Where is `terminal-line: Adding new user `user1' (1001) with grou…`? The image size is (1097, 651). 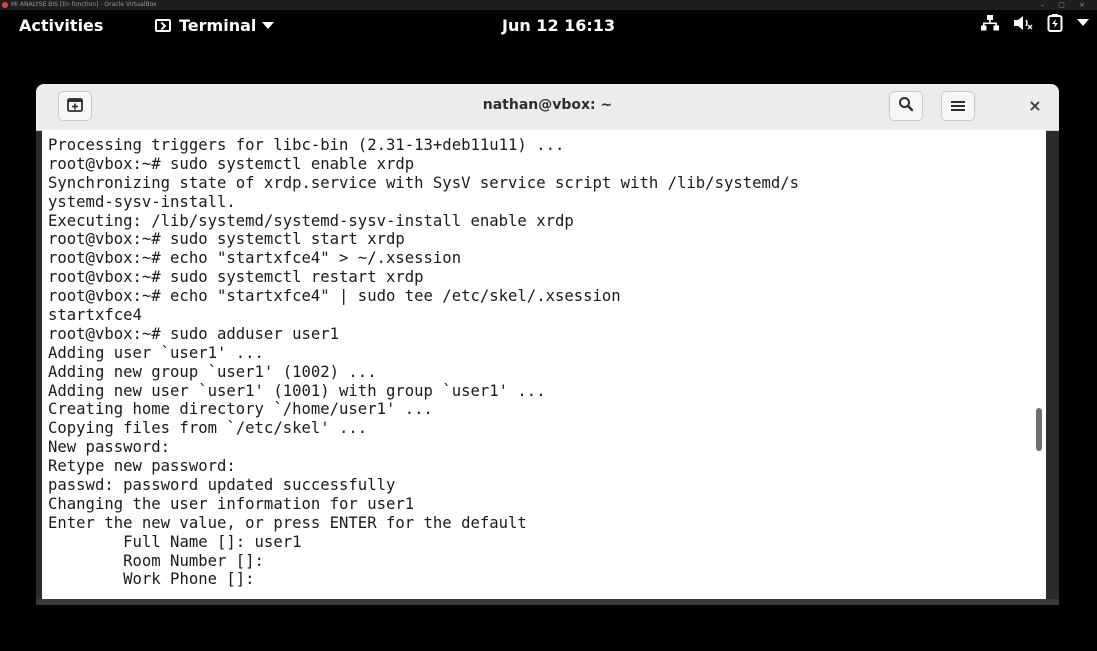 terminal-line: Adding new user `user1' (1001) with grou… is located at coordinates (297, 390).